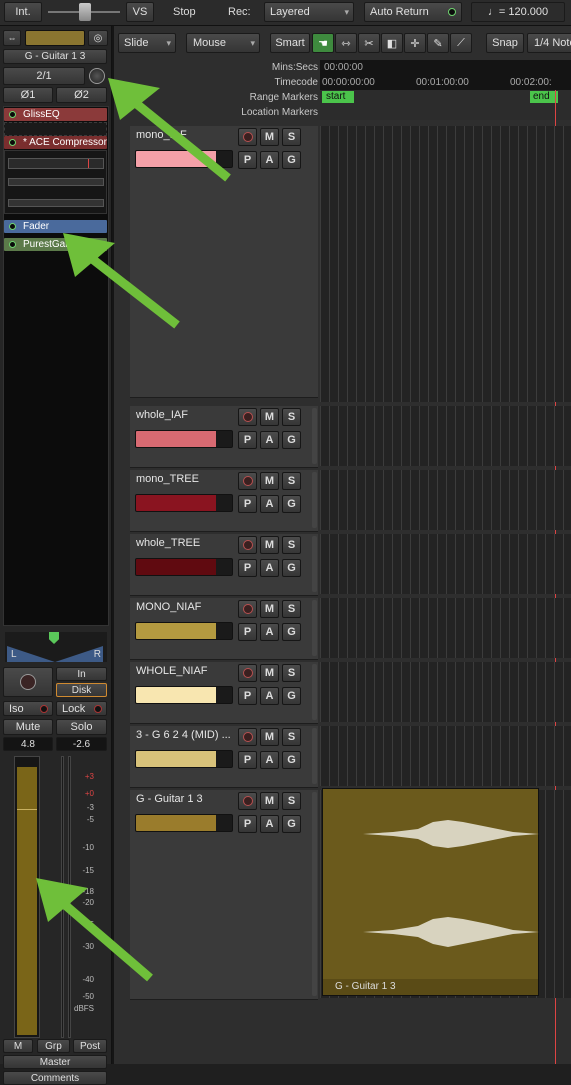 The width and height of the screenshot is (571, 1085). I want to click on vs-button: VS, so click(140, 12).